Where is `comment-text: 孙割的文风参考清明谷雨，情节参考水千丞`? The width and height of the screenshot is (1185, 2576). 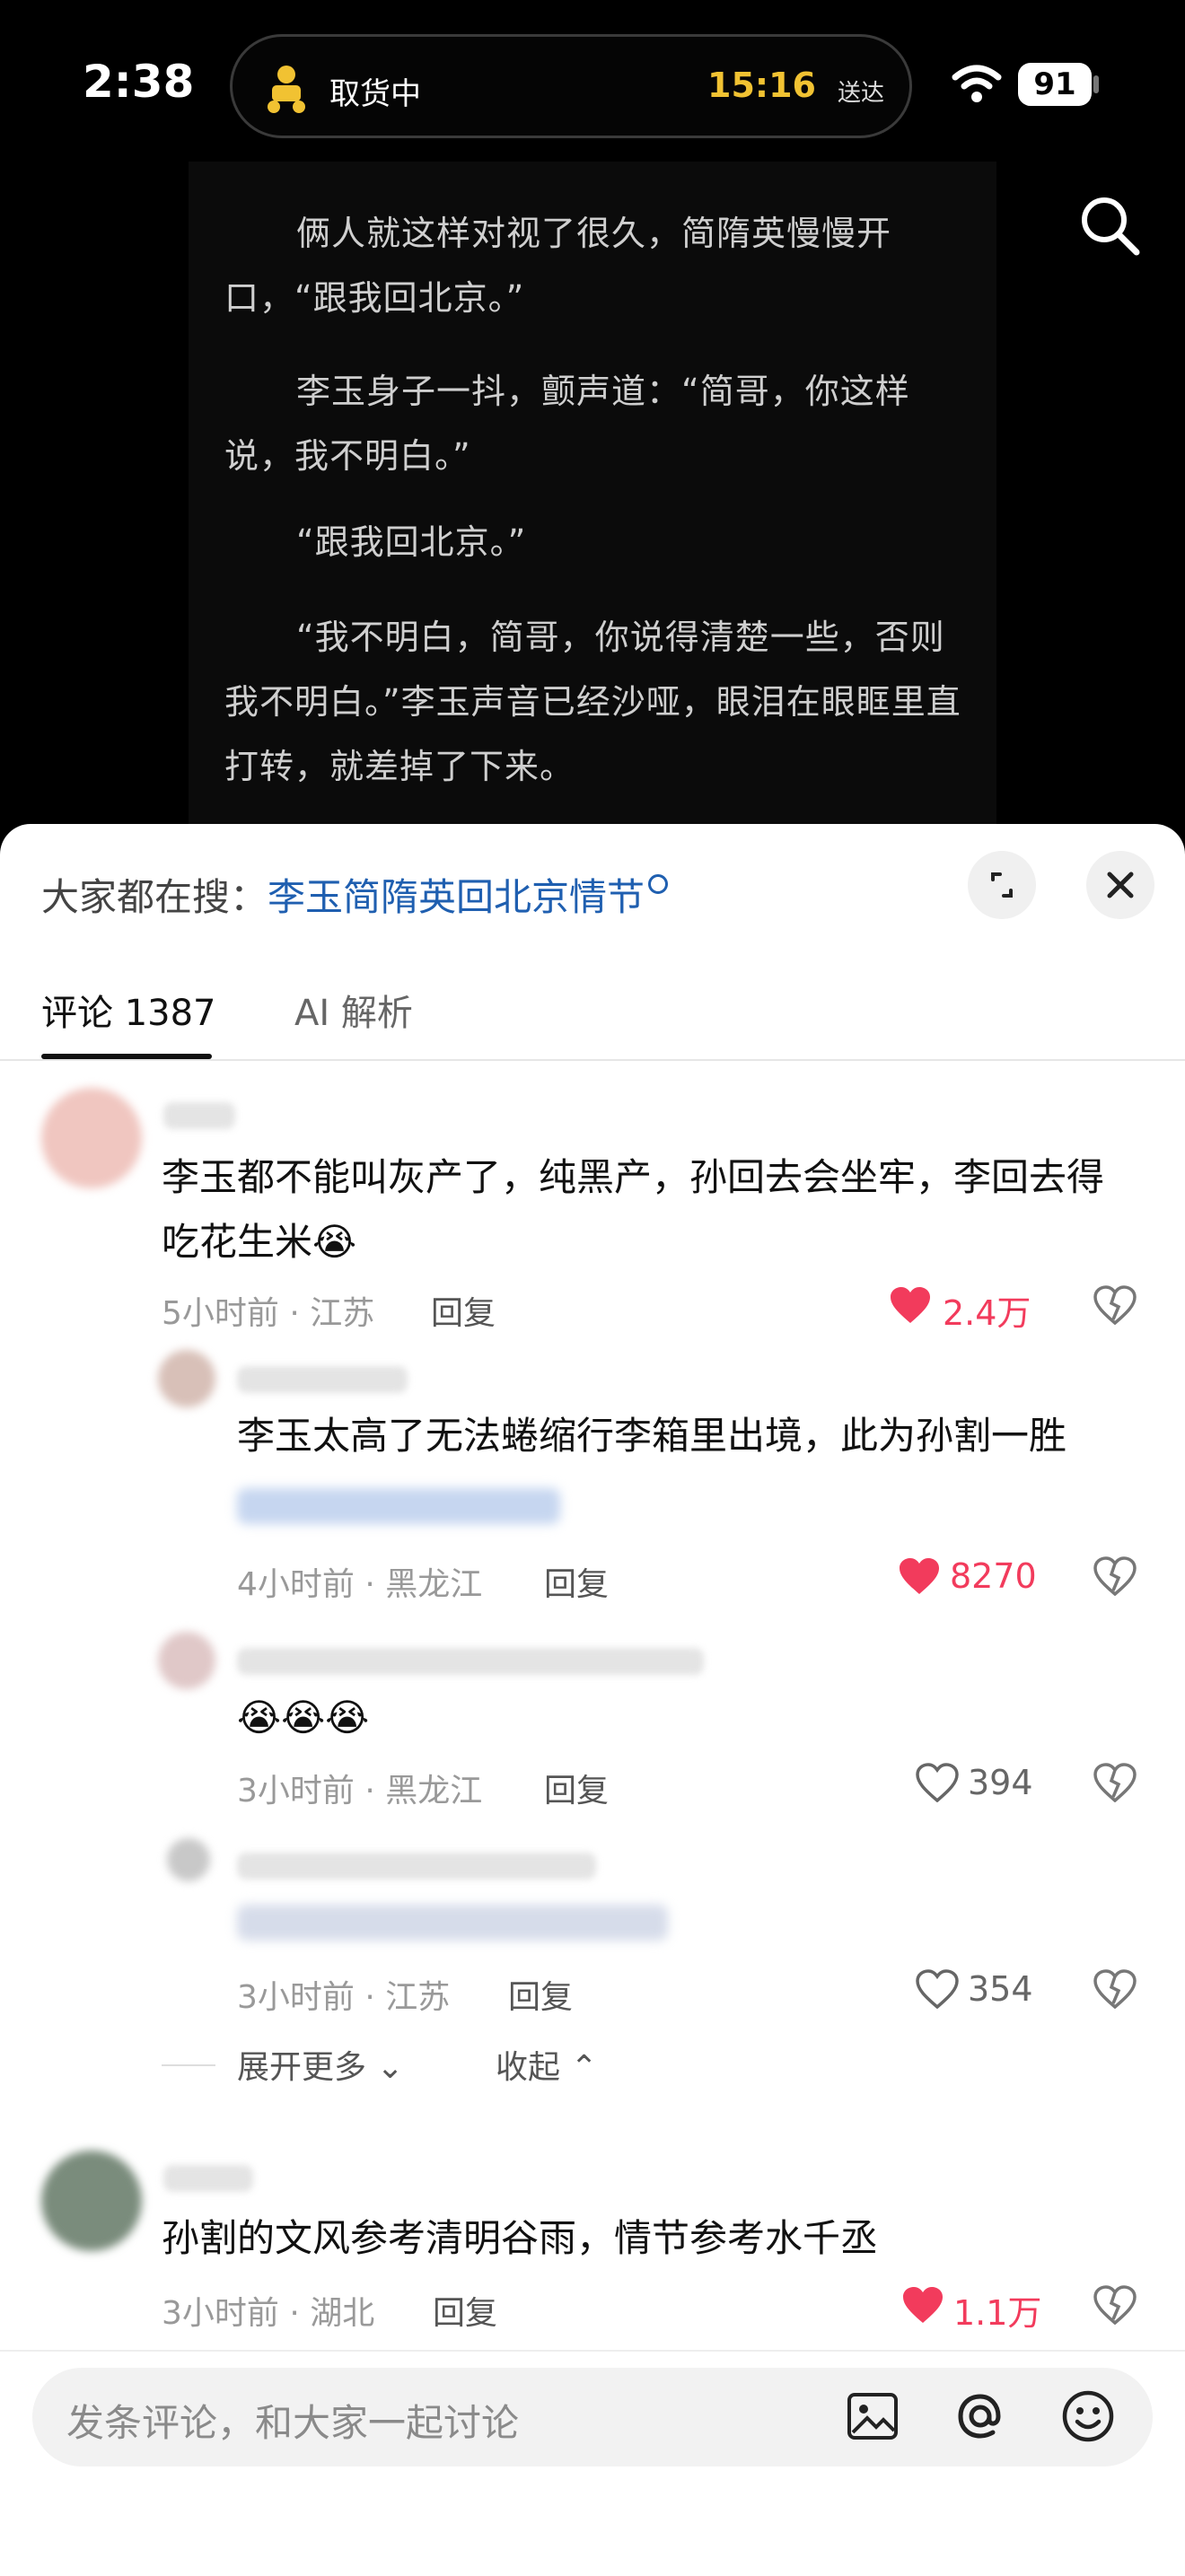 comment-text: 孙割的文风参考清明谷雨，情节参考水千丞 is located at coordinates (520, 2238).